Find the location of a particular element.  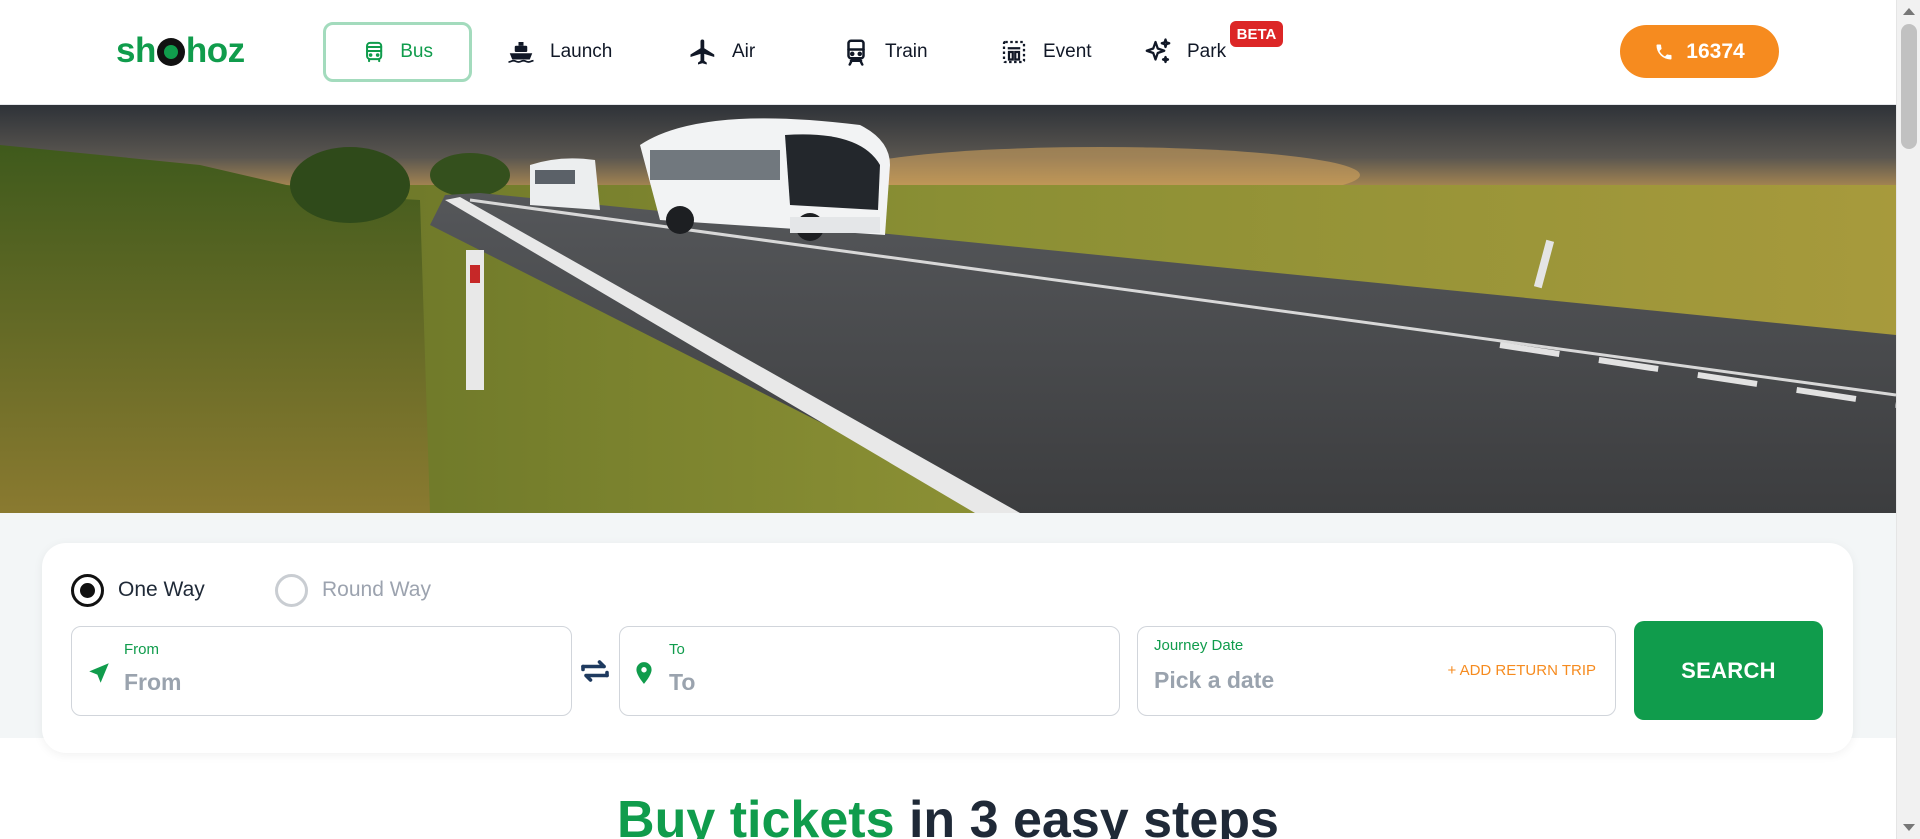

logo-text-start: sh is located at coordinates (136, 50).